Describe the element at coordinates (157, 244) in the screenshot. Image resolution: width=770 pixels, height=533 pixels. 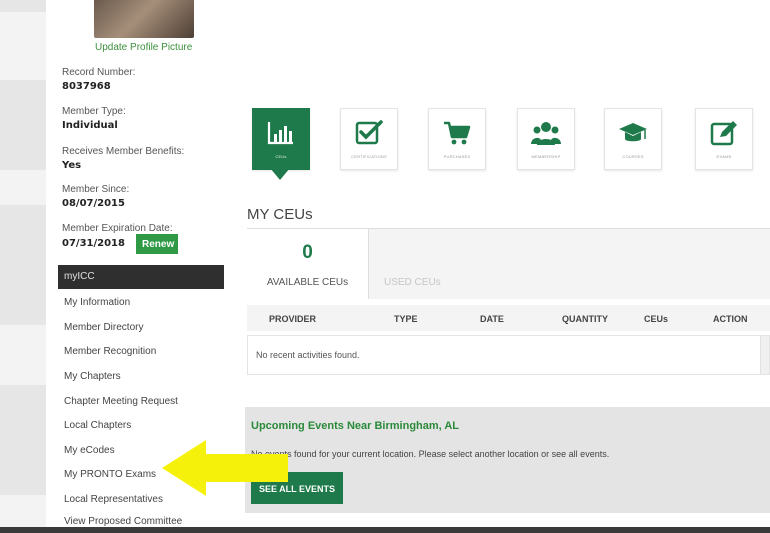
I see `renew-button: Renew` at that location.